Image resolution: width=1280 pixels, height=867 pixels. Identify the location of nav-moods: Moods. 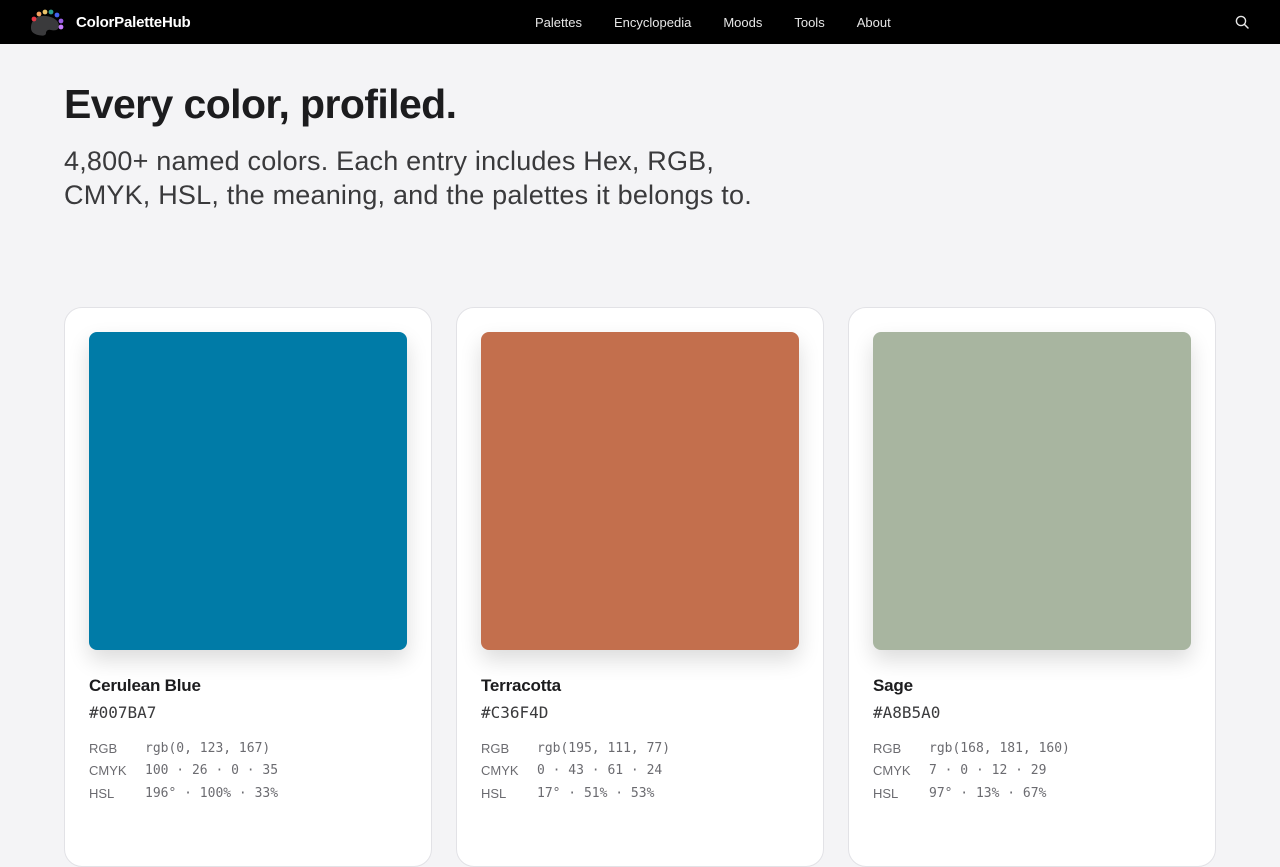
(742, 22).